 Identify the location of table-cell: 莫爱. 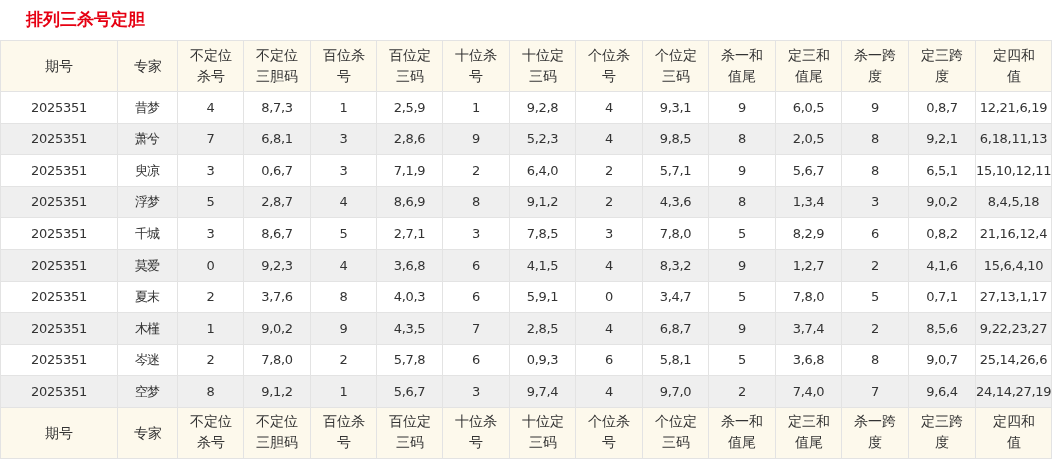
(147, 265).